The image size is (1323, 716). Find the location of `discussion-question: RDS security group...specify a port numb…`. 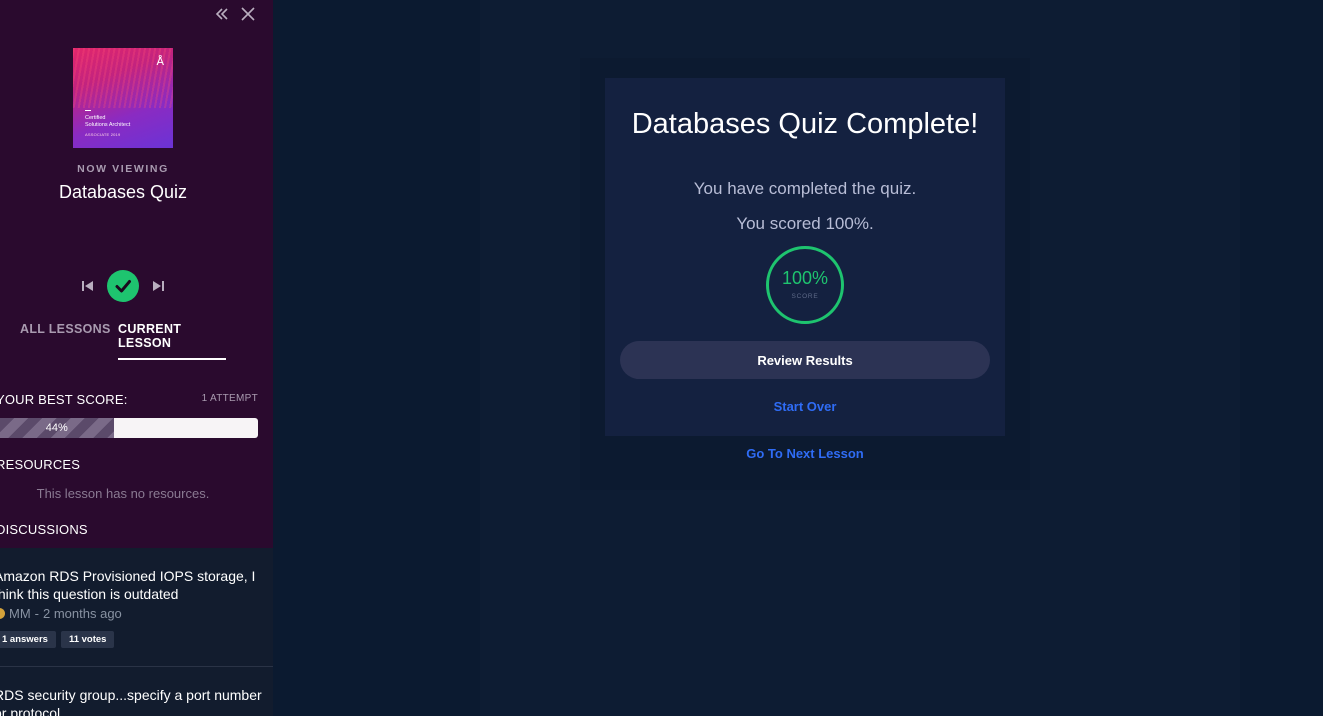

discussion-question: RDS security group...specify a port numb… is located at coordinates (136, 701).